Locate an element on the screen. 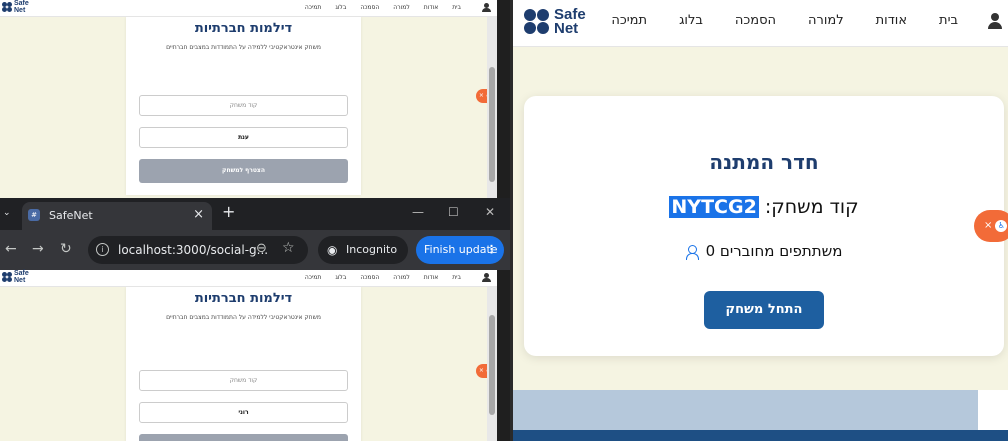 The image size is (1008, 441). player-name-input: רוני is located at coordinates (243, 412).